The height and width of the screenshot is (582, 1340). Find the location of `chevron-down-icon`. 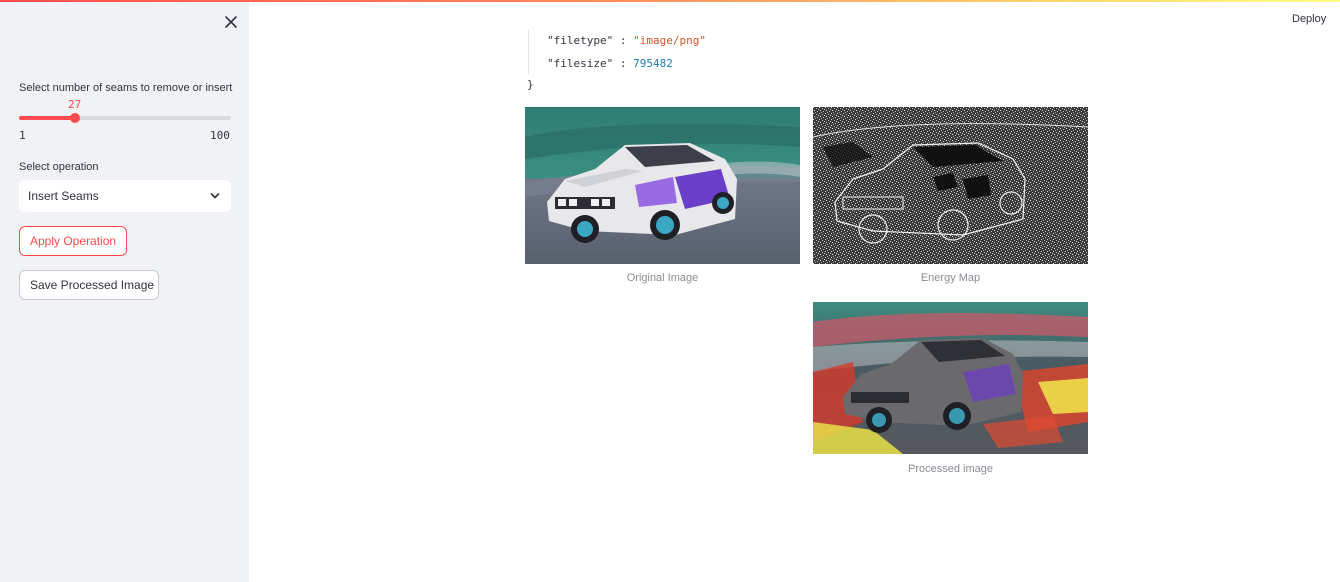

chevron-down-icon is located at coordinates (215, 196).